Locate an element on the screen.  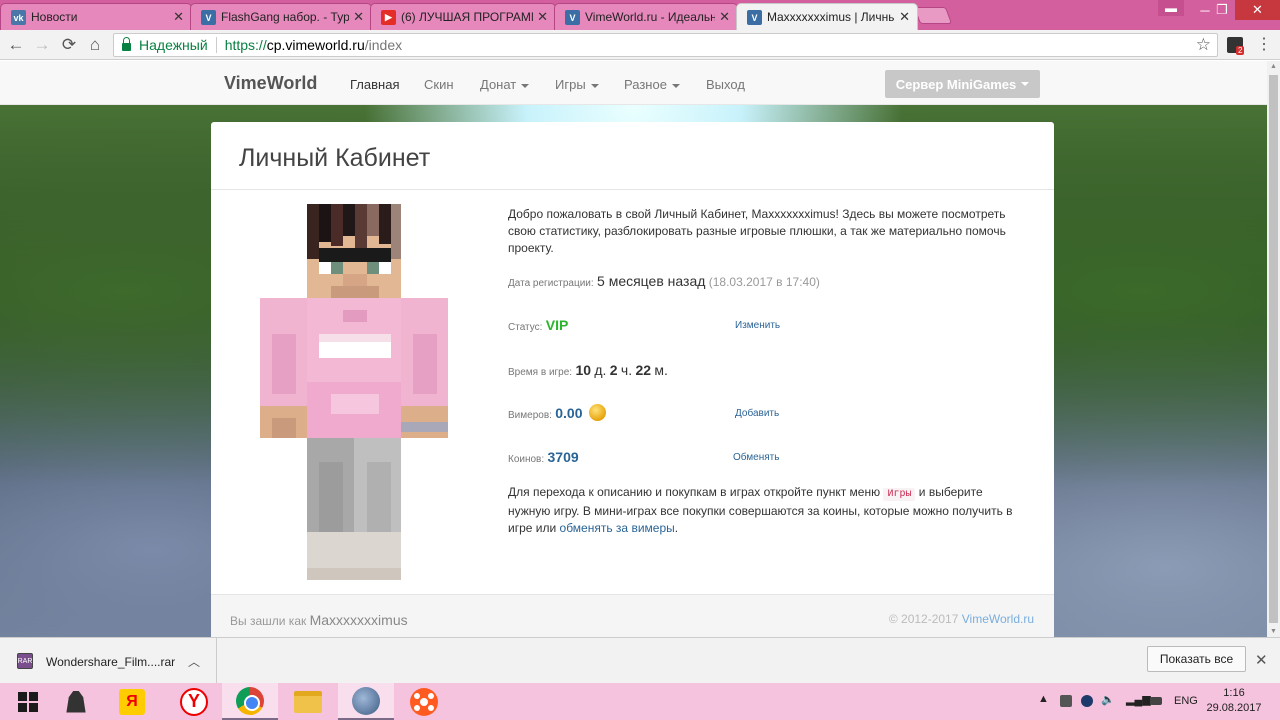
clock-date: 29.08.2017 is located at coordinates (1234, 708).